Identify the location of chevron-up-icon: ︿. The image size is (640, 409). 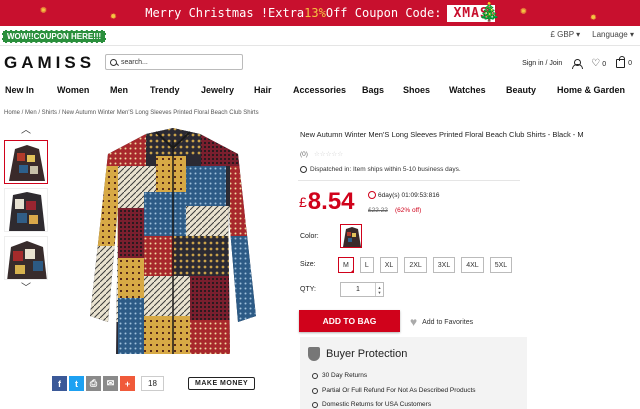
(26, 131).